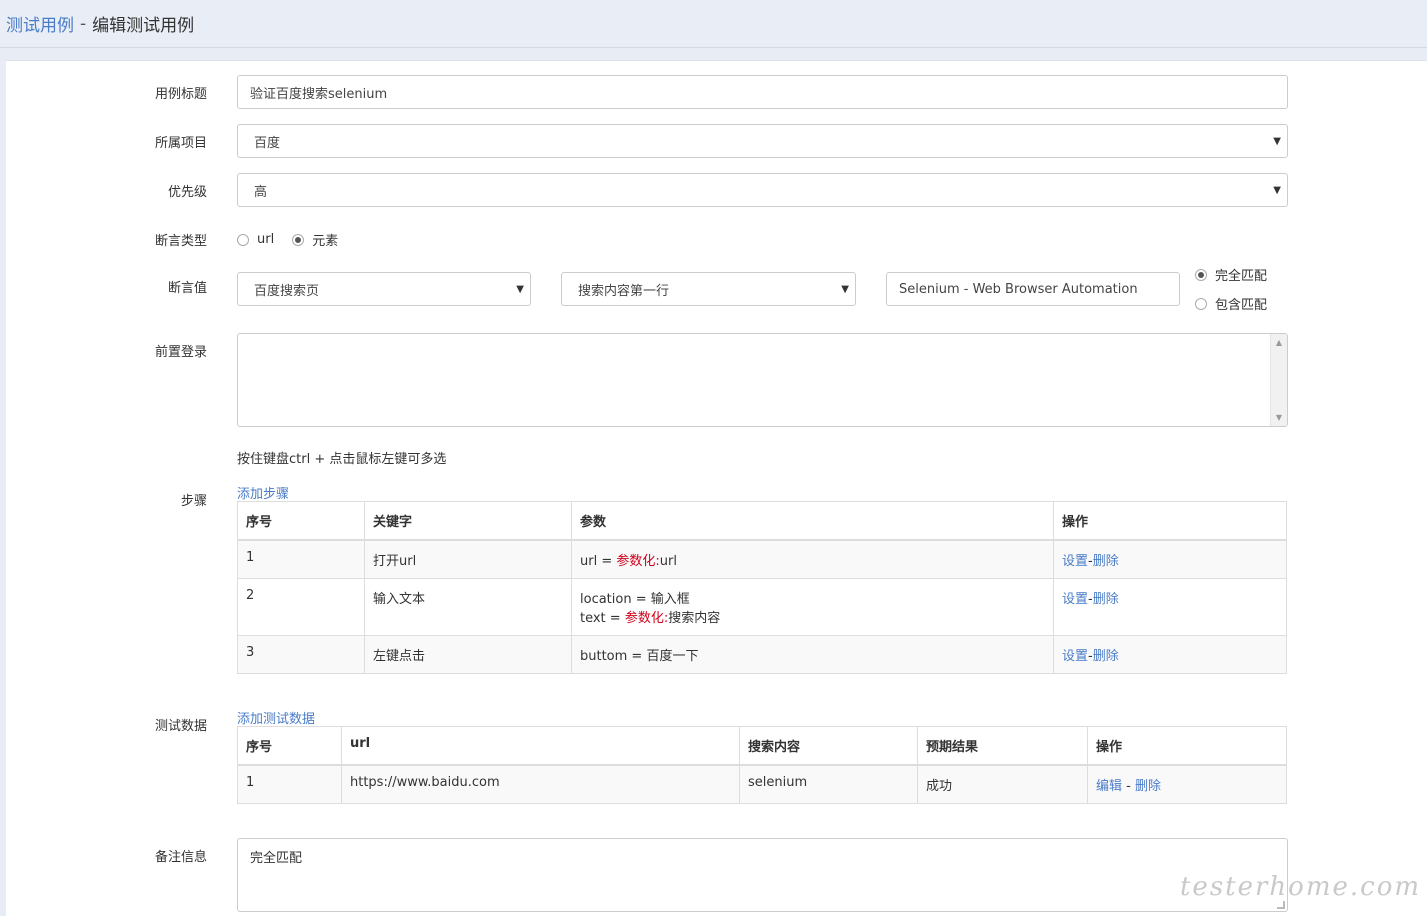 This screenshot has width=1427, height=916. Describe the element at coordinates (762, 875) in the screenshot. I see `notes-textarea: 完全匹配` at that location.